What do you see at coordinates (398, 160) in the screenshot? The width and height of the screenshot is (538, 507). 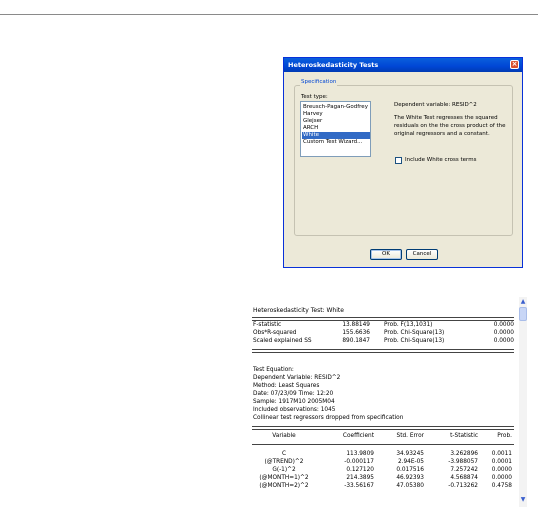 I see `white-cross-terms-checkbox` at bounding box center [398, 160].